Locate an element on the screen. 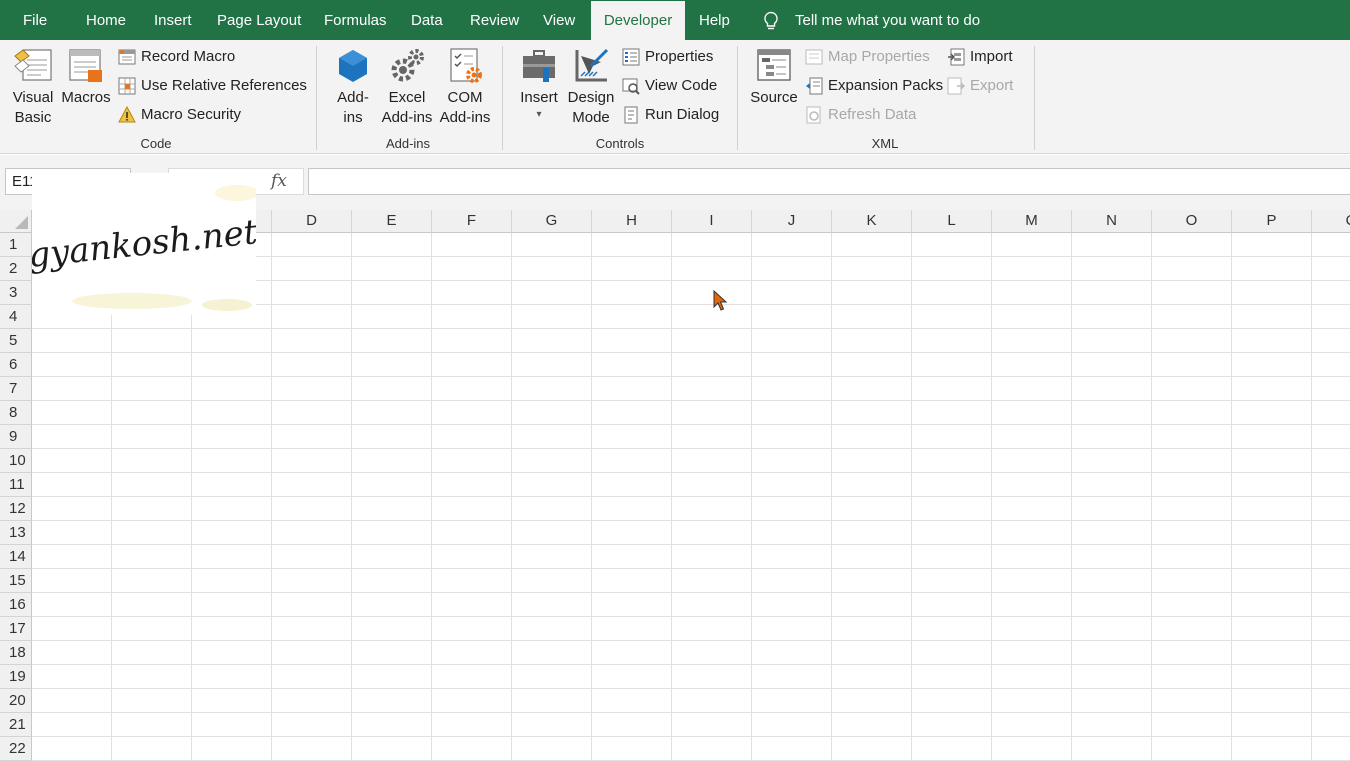 This screenshot has height=761, width=1350. row-header-10: 10 is located at coordinates (16, 461).